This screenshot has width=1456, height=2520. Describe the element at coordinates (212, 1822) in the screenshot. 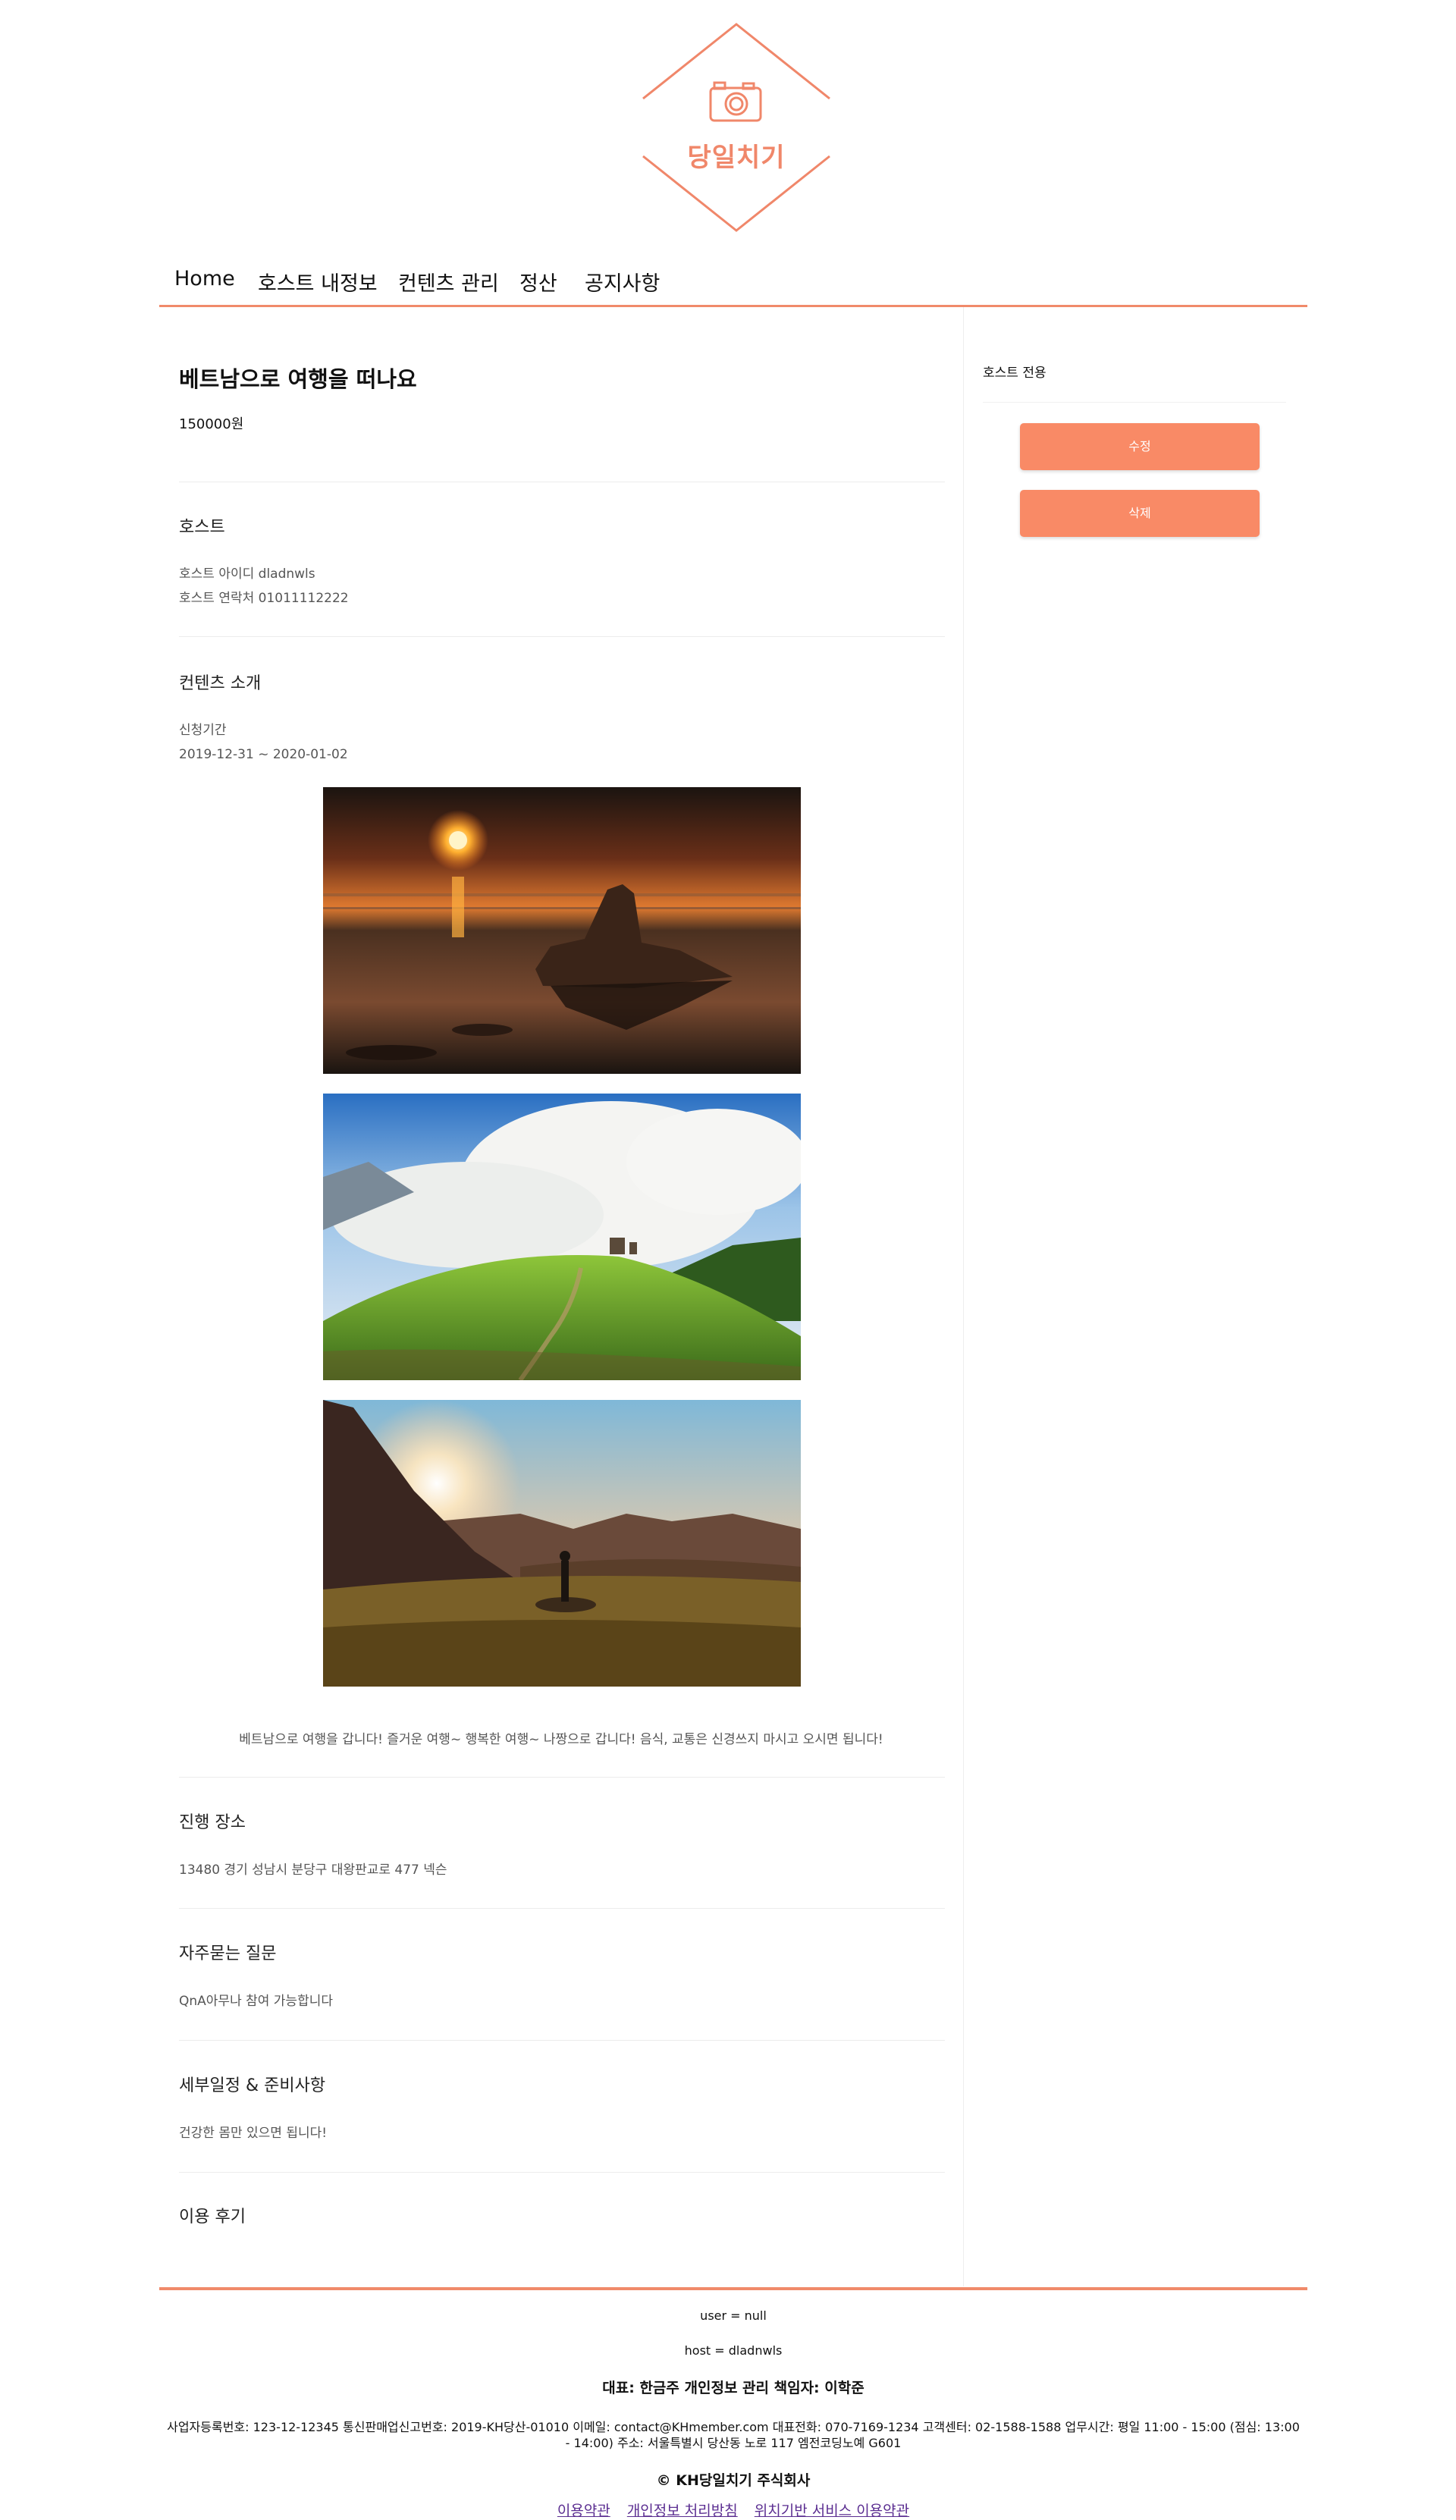

I see `place-heading: 진행 장소` at that location.